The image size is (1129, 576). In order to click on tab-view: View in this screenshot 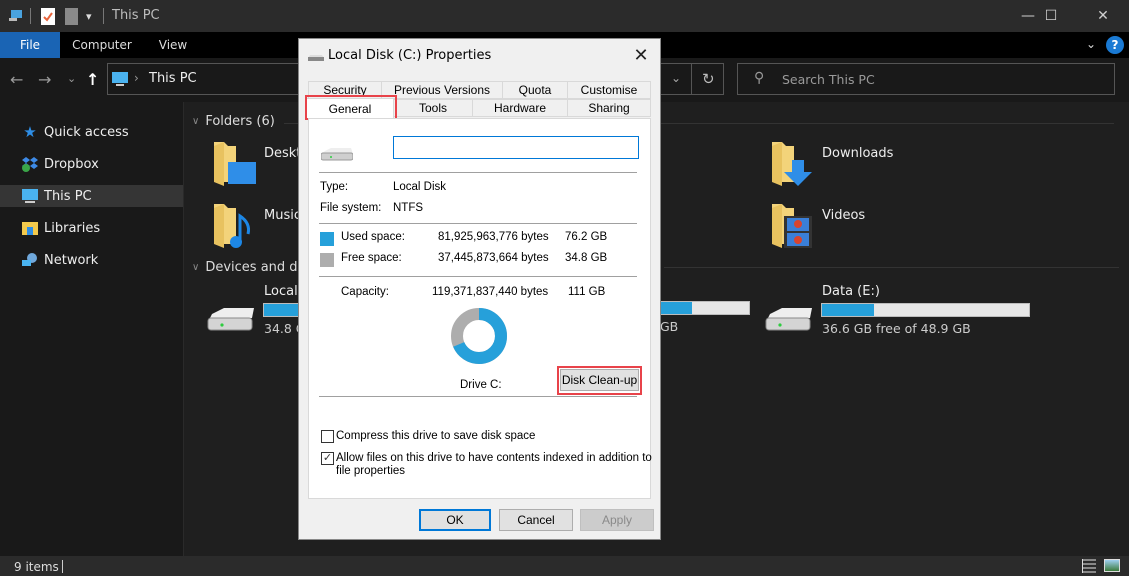, I will do `click(173, 45)`.